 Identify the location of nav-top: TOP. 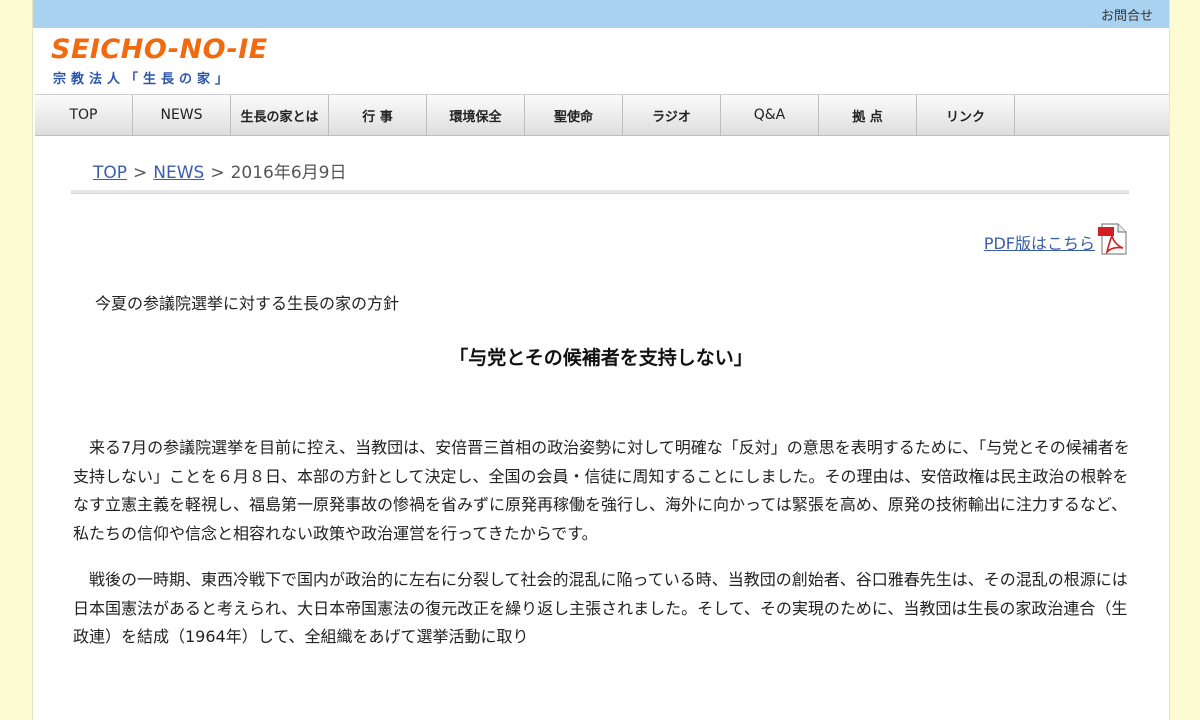
(84, 115).